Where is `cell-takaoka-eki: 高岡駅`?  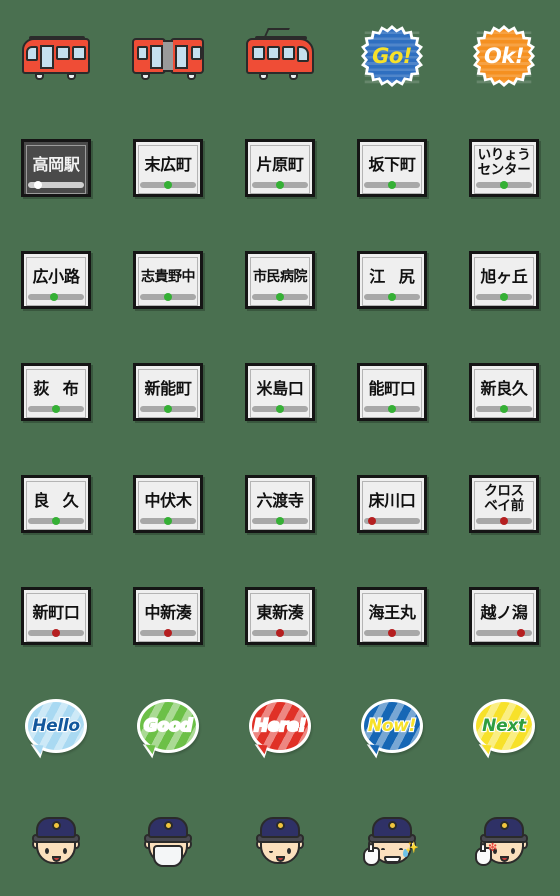
cell-takaoka-eki: 高岡駅 is located at coordinates (56, 168).